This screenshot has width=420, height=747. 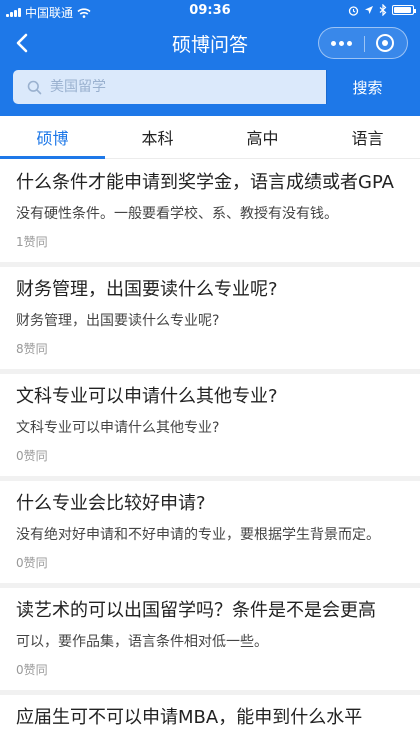 I want to click on more-dots-icon, so click(x=341, y=43).